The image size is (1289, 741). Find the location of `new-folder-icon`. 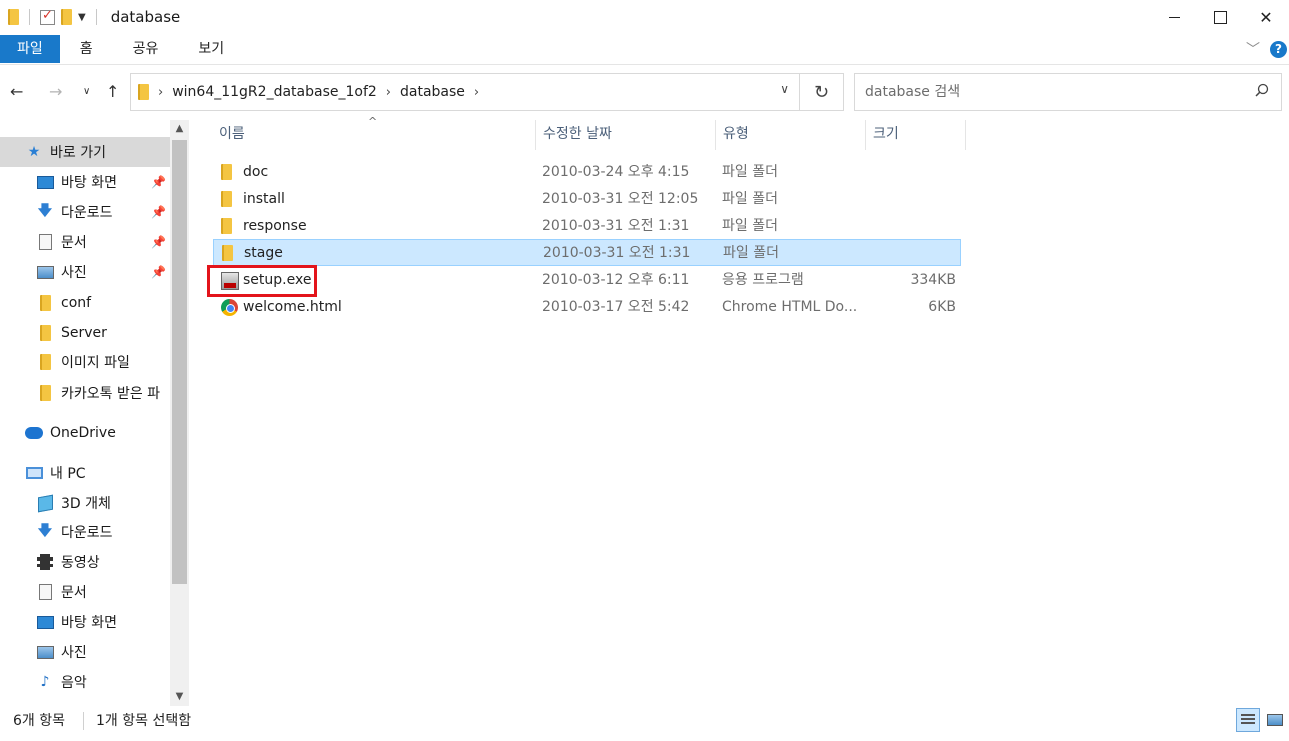

new-folder-icon is located at coordinates (66, 17).